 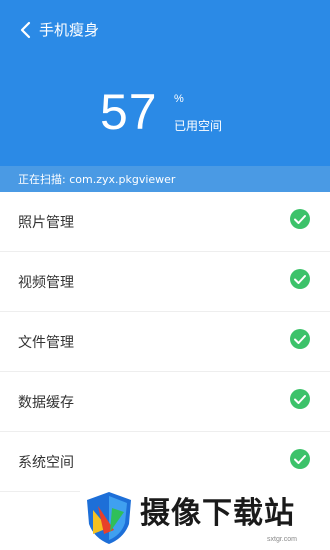 I want to click on list-item-files: 文件管理, so click(x=165, y=342).